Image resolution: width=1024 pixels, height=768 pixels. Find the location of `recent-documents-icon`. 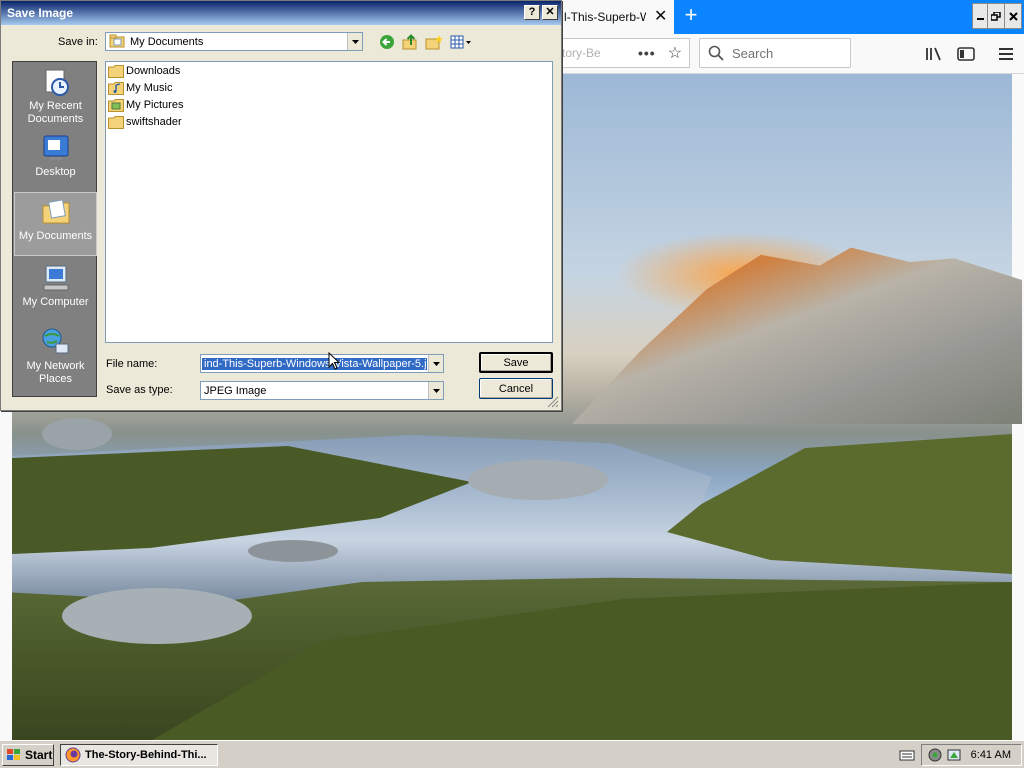

recent-documents-icon is located at coordinates (57, 82).